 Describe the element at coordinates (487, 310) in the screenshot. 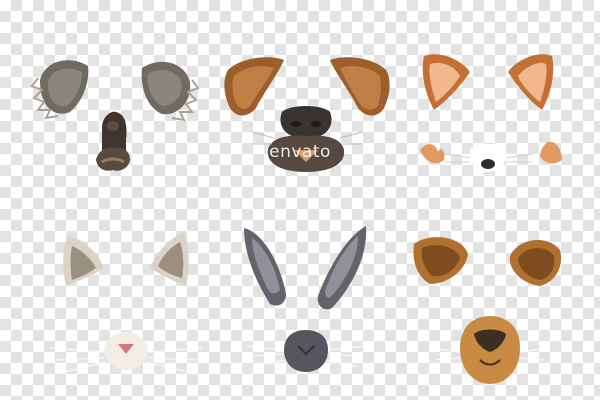

I see `lion-mask` at that location.